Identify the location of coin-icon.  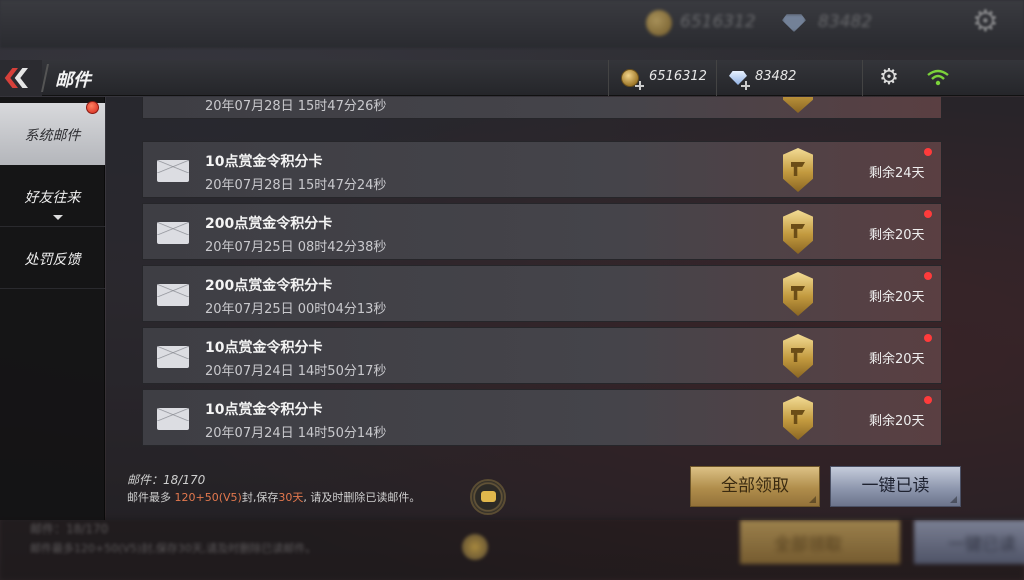
(632, 79).